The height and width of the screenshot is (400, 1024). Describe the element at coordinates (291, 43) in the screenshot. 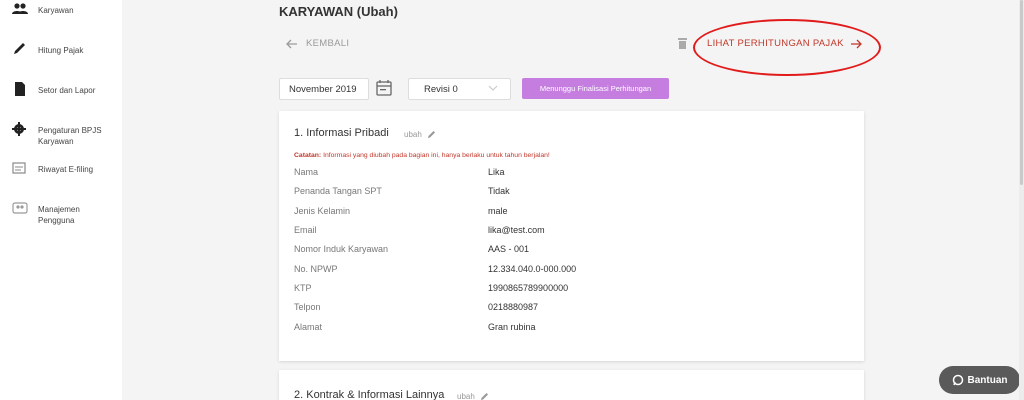

I see `arrow-left-icon` at that location.